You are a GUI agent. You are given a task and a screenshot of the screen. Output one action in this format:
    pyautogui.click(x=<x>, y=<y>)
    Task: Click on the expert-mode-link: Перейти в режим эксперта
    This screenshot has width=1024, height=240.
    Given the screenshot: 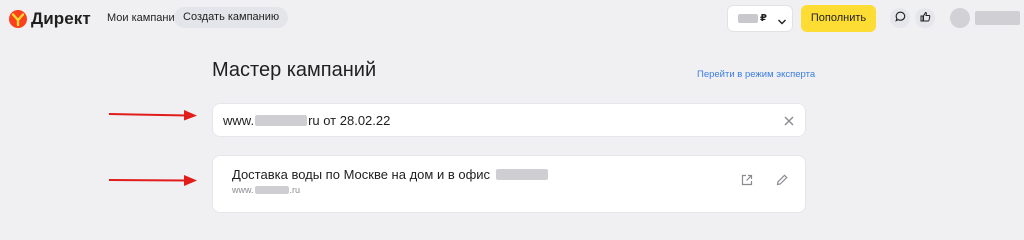 What is the action you would take?
    pyautogui.click(x=756, y=74)
    